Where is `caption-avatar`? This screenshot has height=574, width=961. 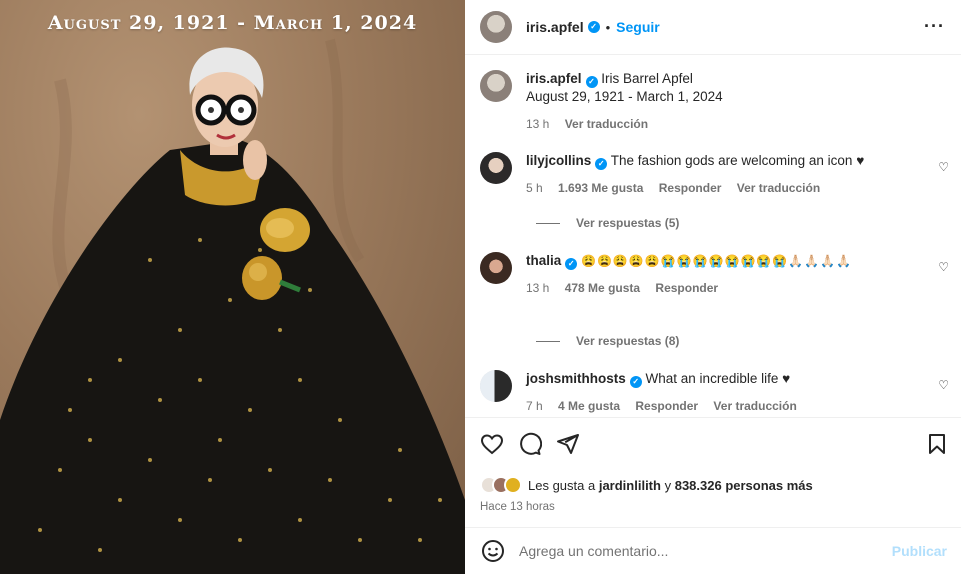 caption-avatar is located at coordinates (496, 86).